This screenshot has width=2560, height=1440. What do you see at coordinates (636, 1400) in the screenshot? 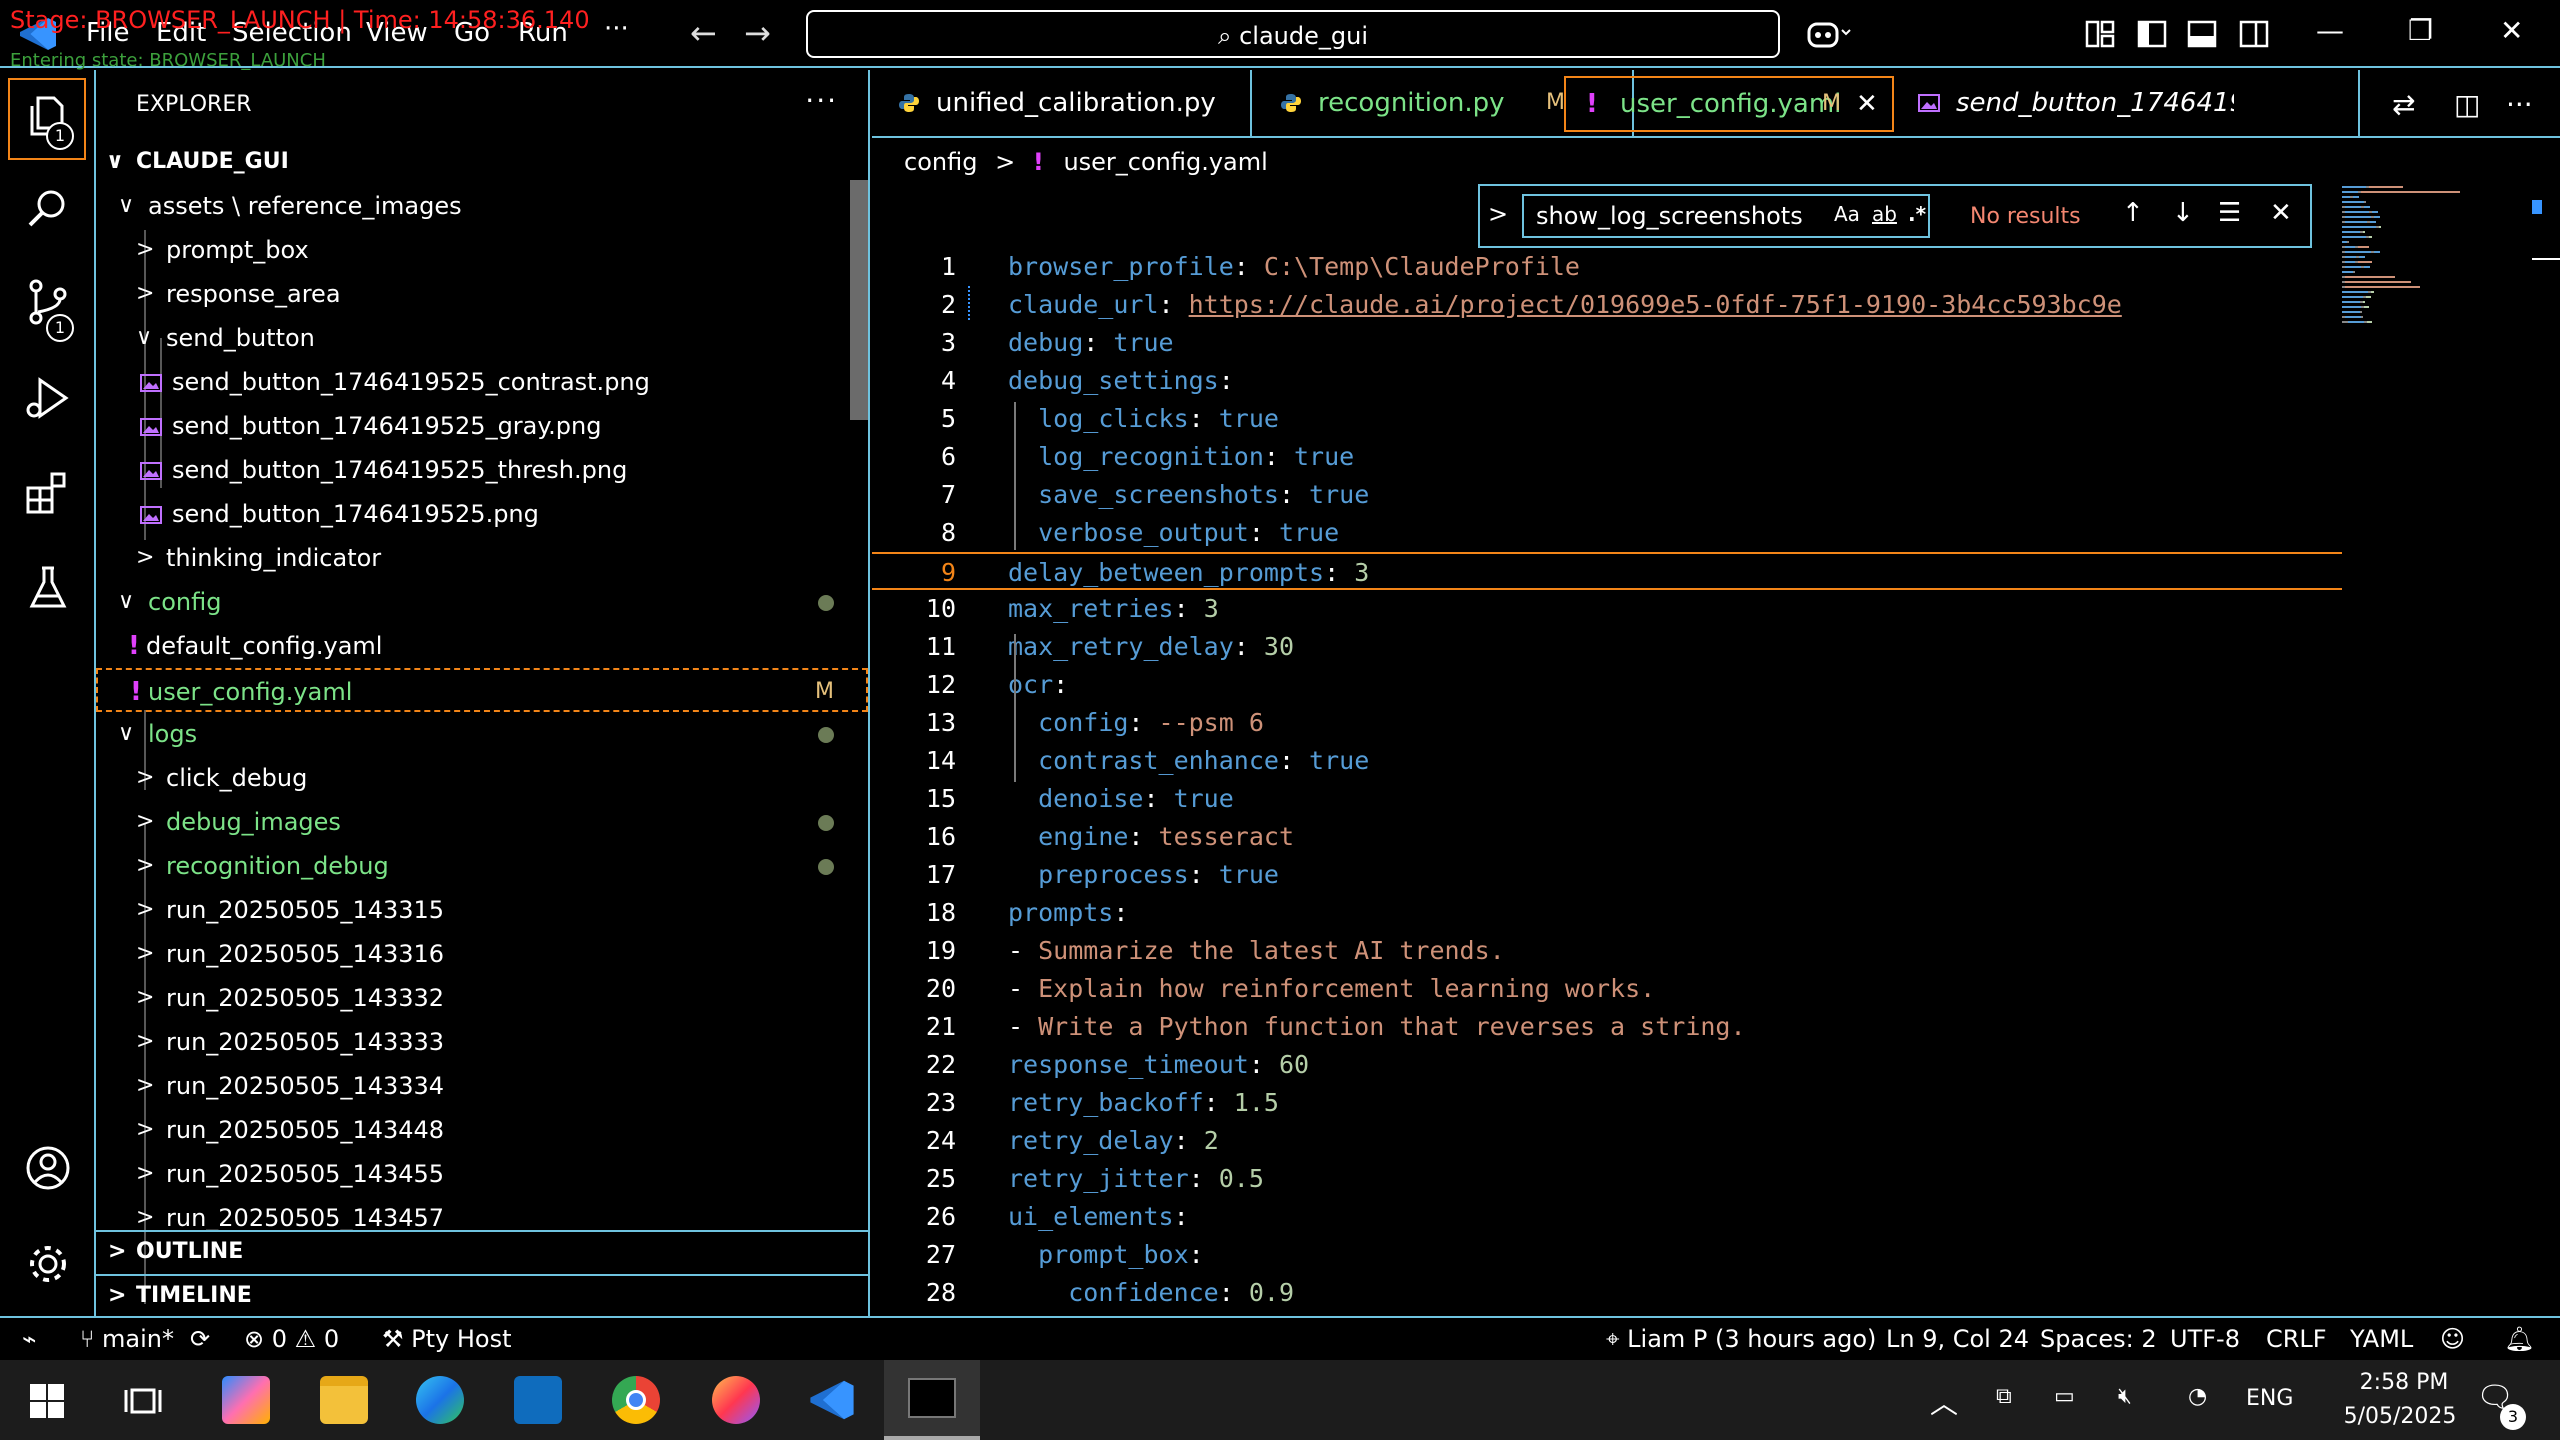
I see `chrome-browser-icon` at bounding box center [636, 1400].